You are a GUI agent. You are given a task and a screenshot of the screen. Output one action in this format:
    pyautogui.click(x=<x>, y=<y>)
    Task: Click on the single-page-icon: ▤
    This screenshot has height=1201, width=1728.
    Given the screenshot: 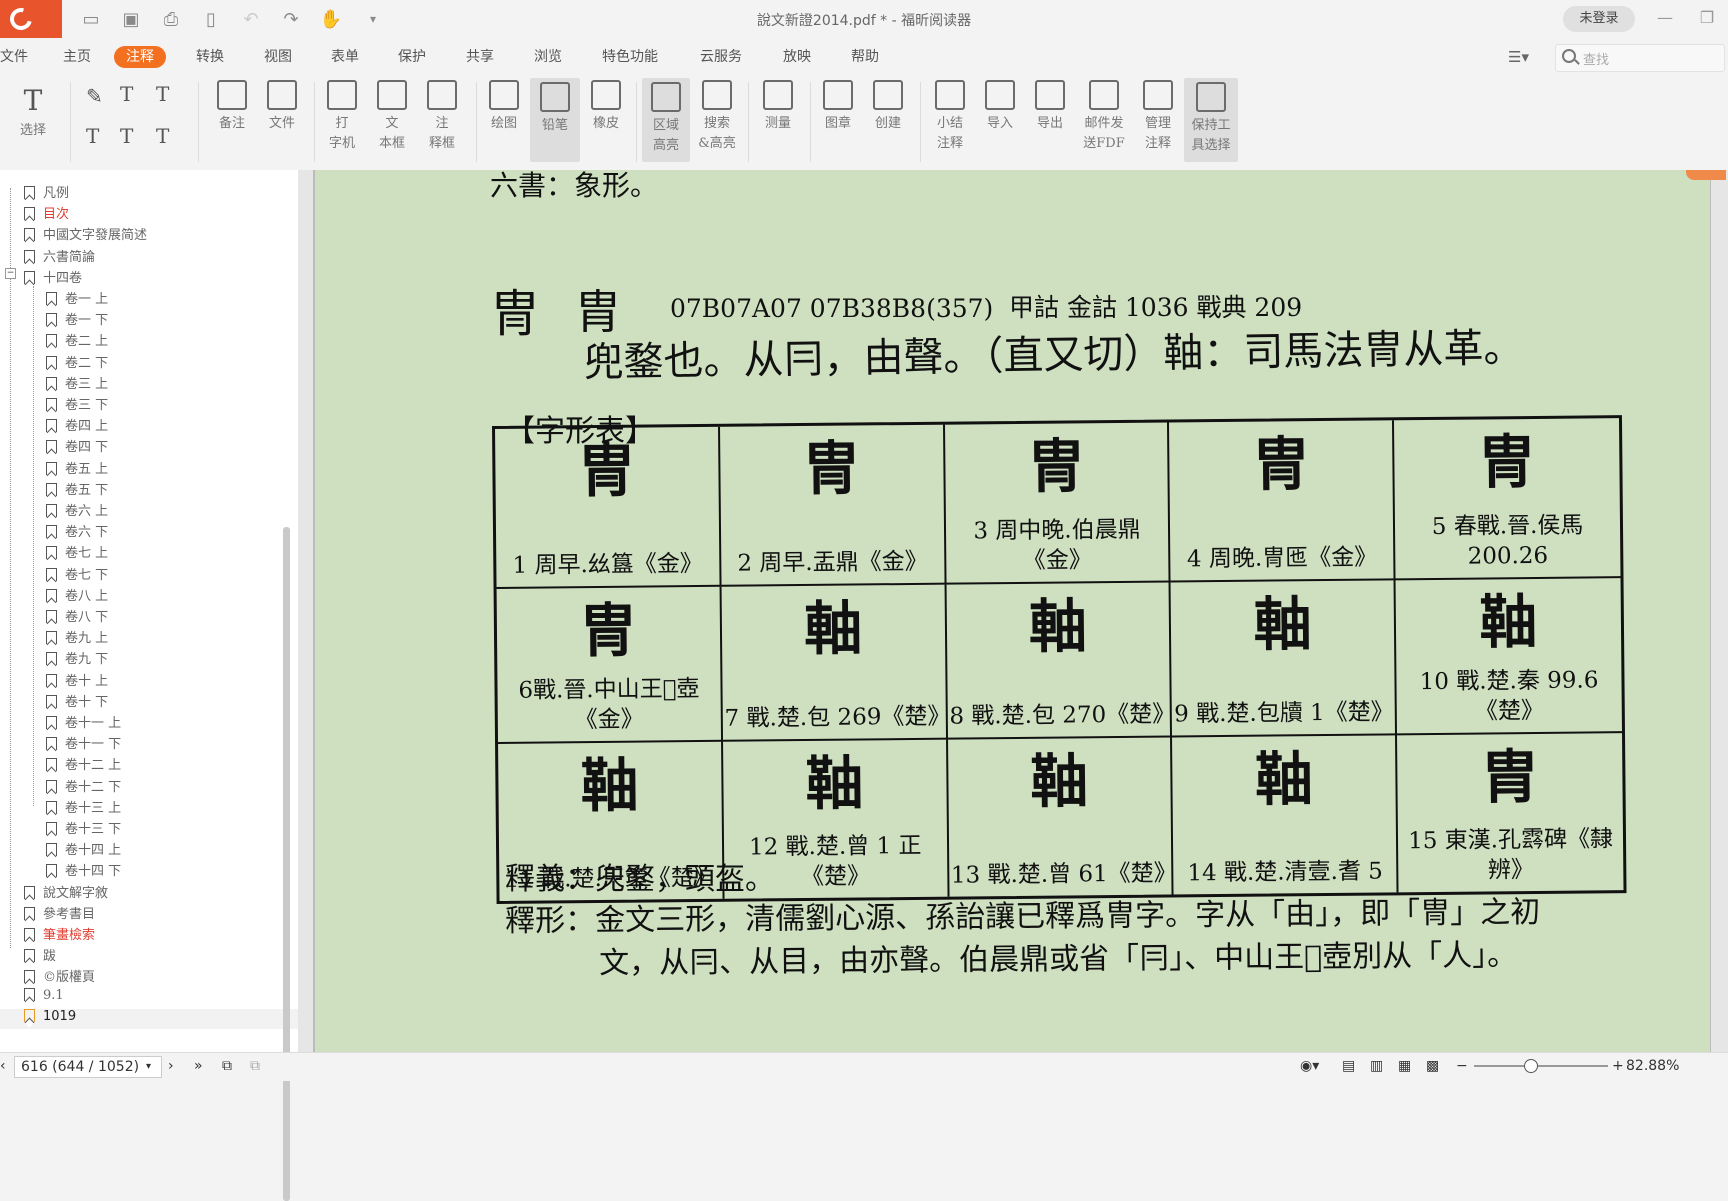 What is the action you would take?
    pyautogui.click(x=1348, y=1066)
    